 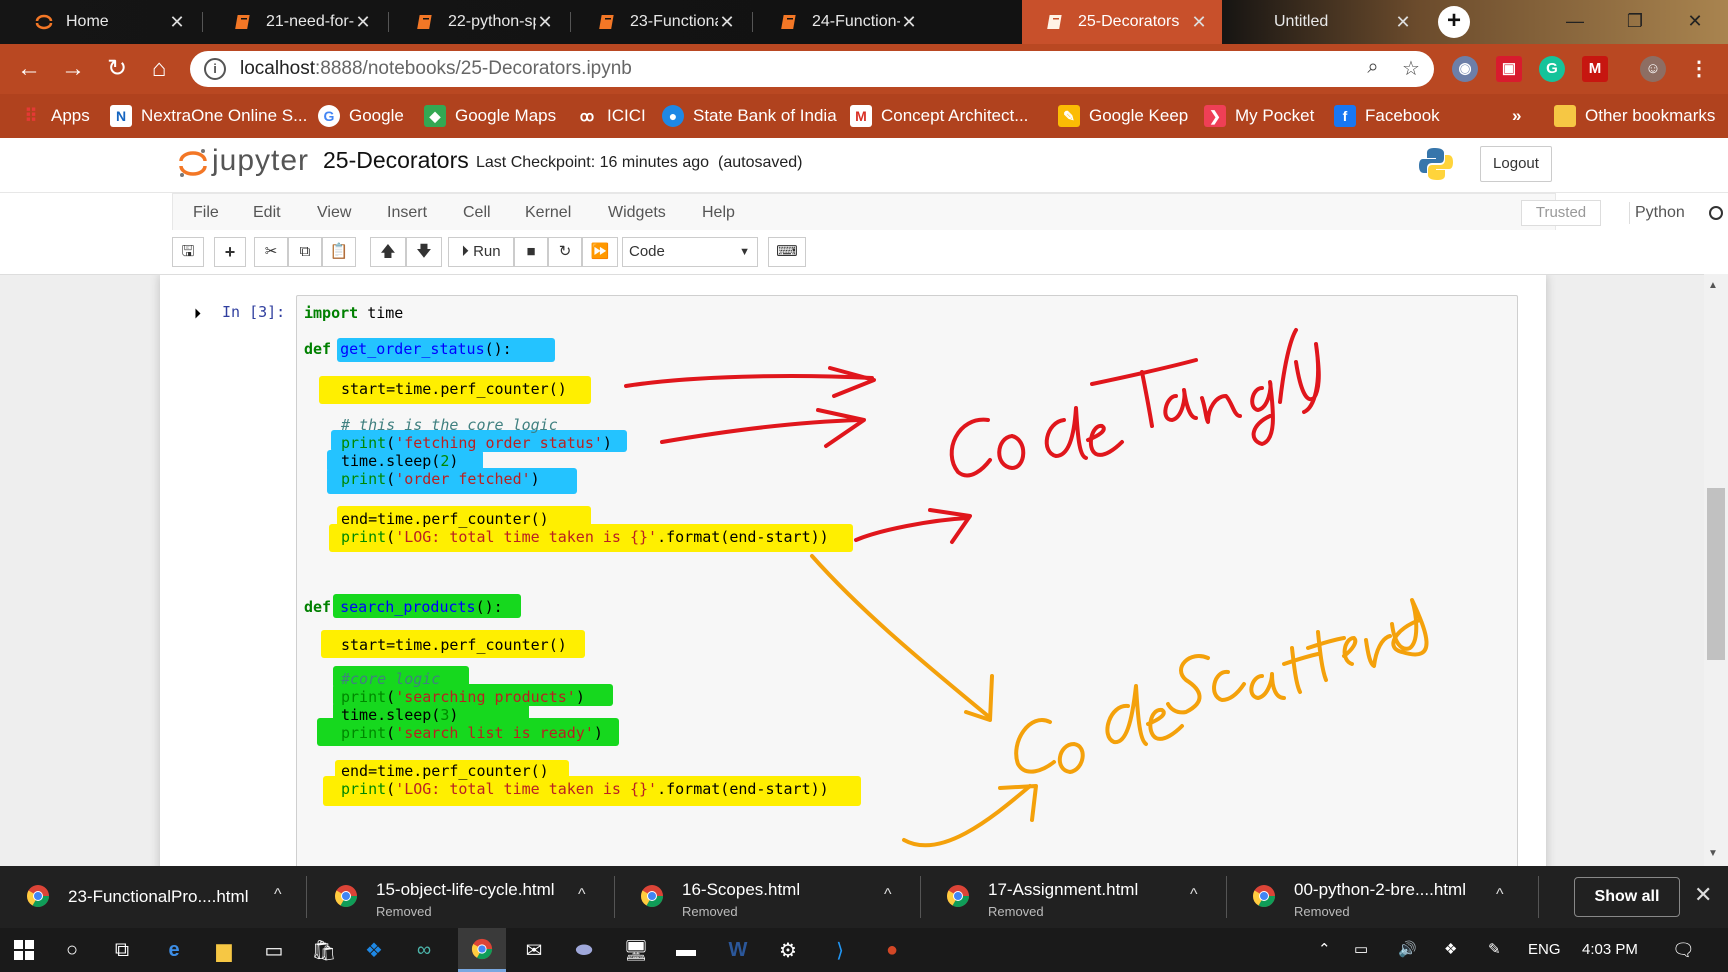 What do you see at coordinates (600, 252) in the screenshot?
I see `fast-forward-icon: ⏩` at bounding box center [600, 252].